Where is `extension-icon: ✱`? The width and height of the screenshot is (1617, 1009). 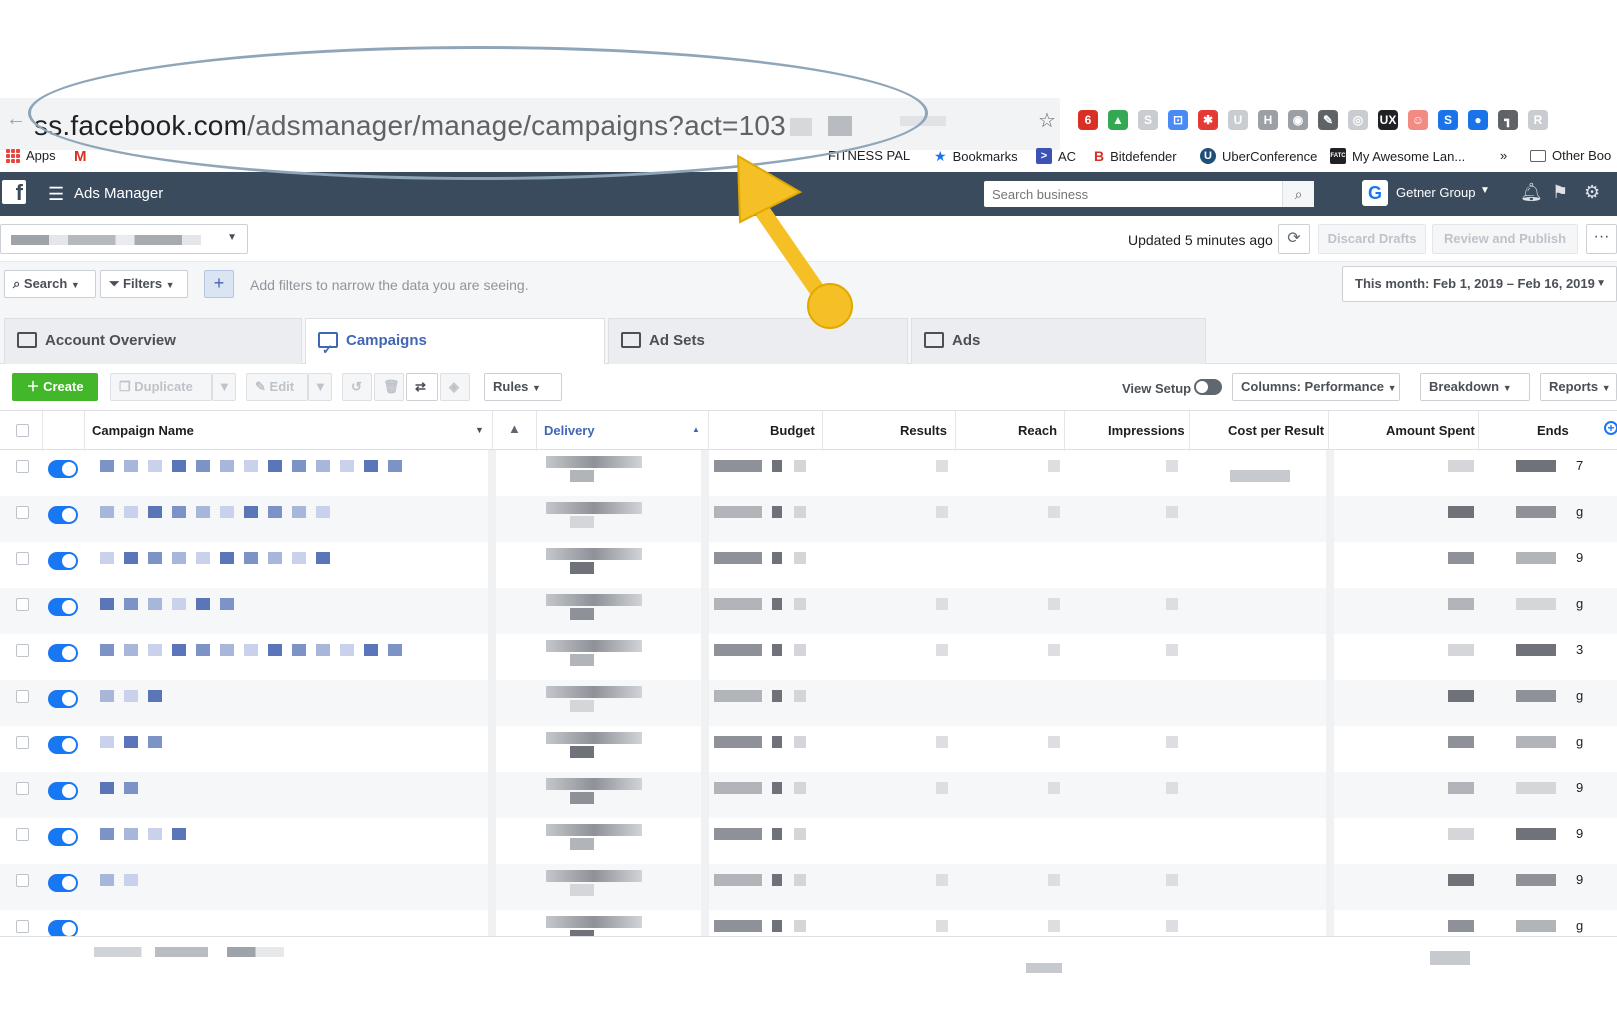
extension-icon: ✱ is located at coordinates (1208, 120).